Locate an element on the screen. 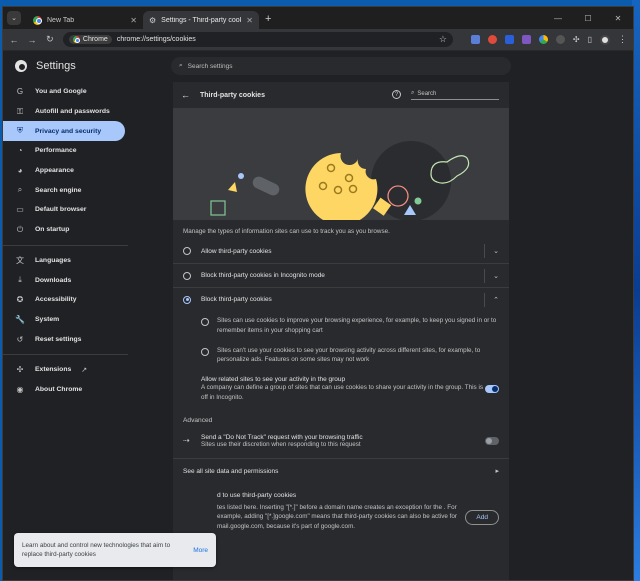  site-data-link: See all site data and permissions ▸ is located at coordinates (341, 470).